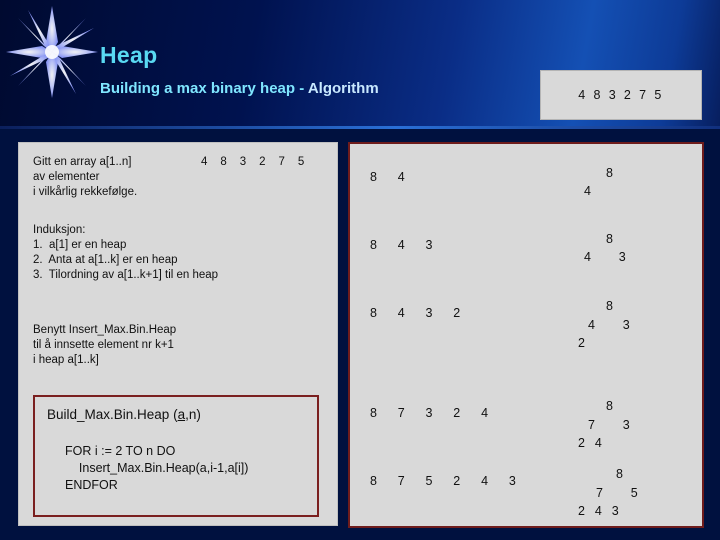 The image size is (720, 540). Describe the element at coordinates (193, 414) in the screenshot. I see `build-title-suffix: ,n)` at that location.